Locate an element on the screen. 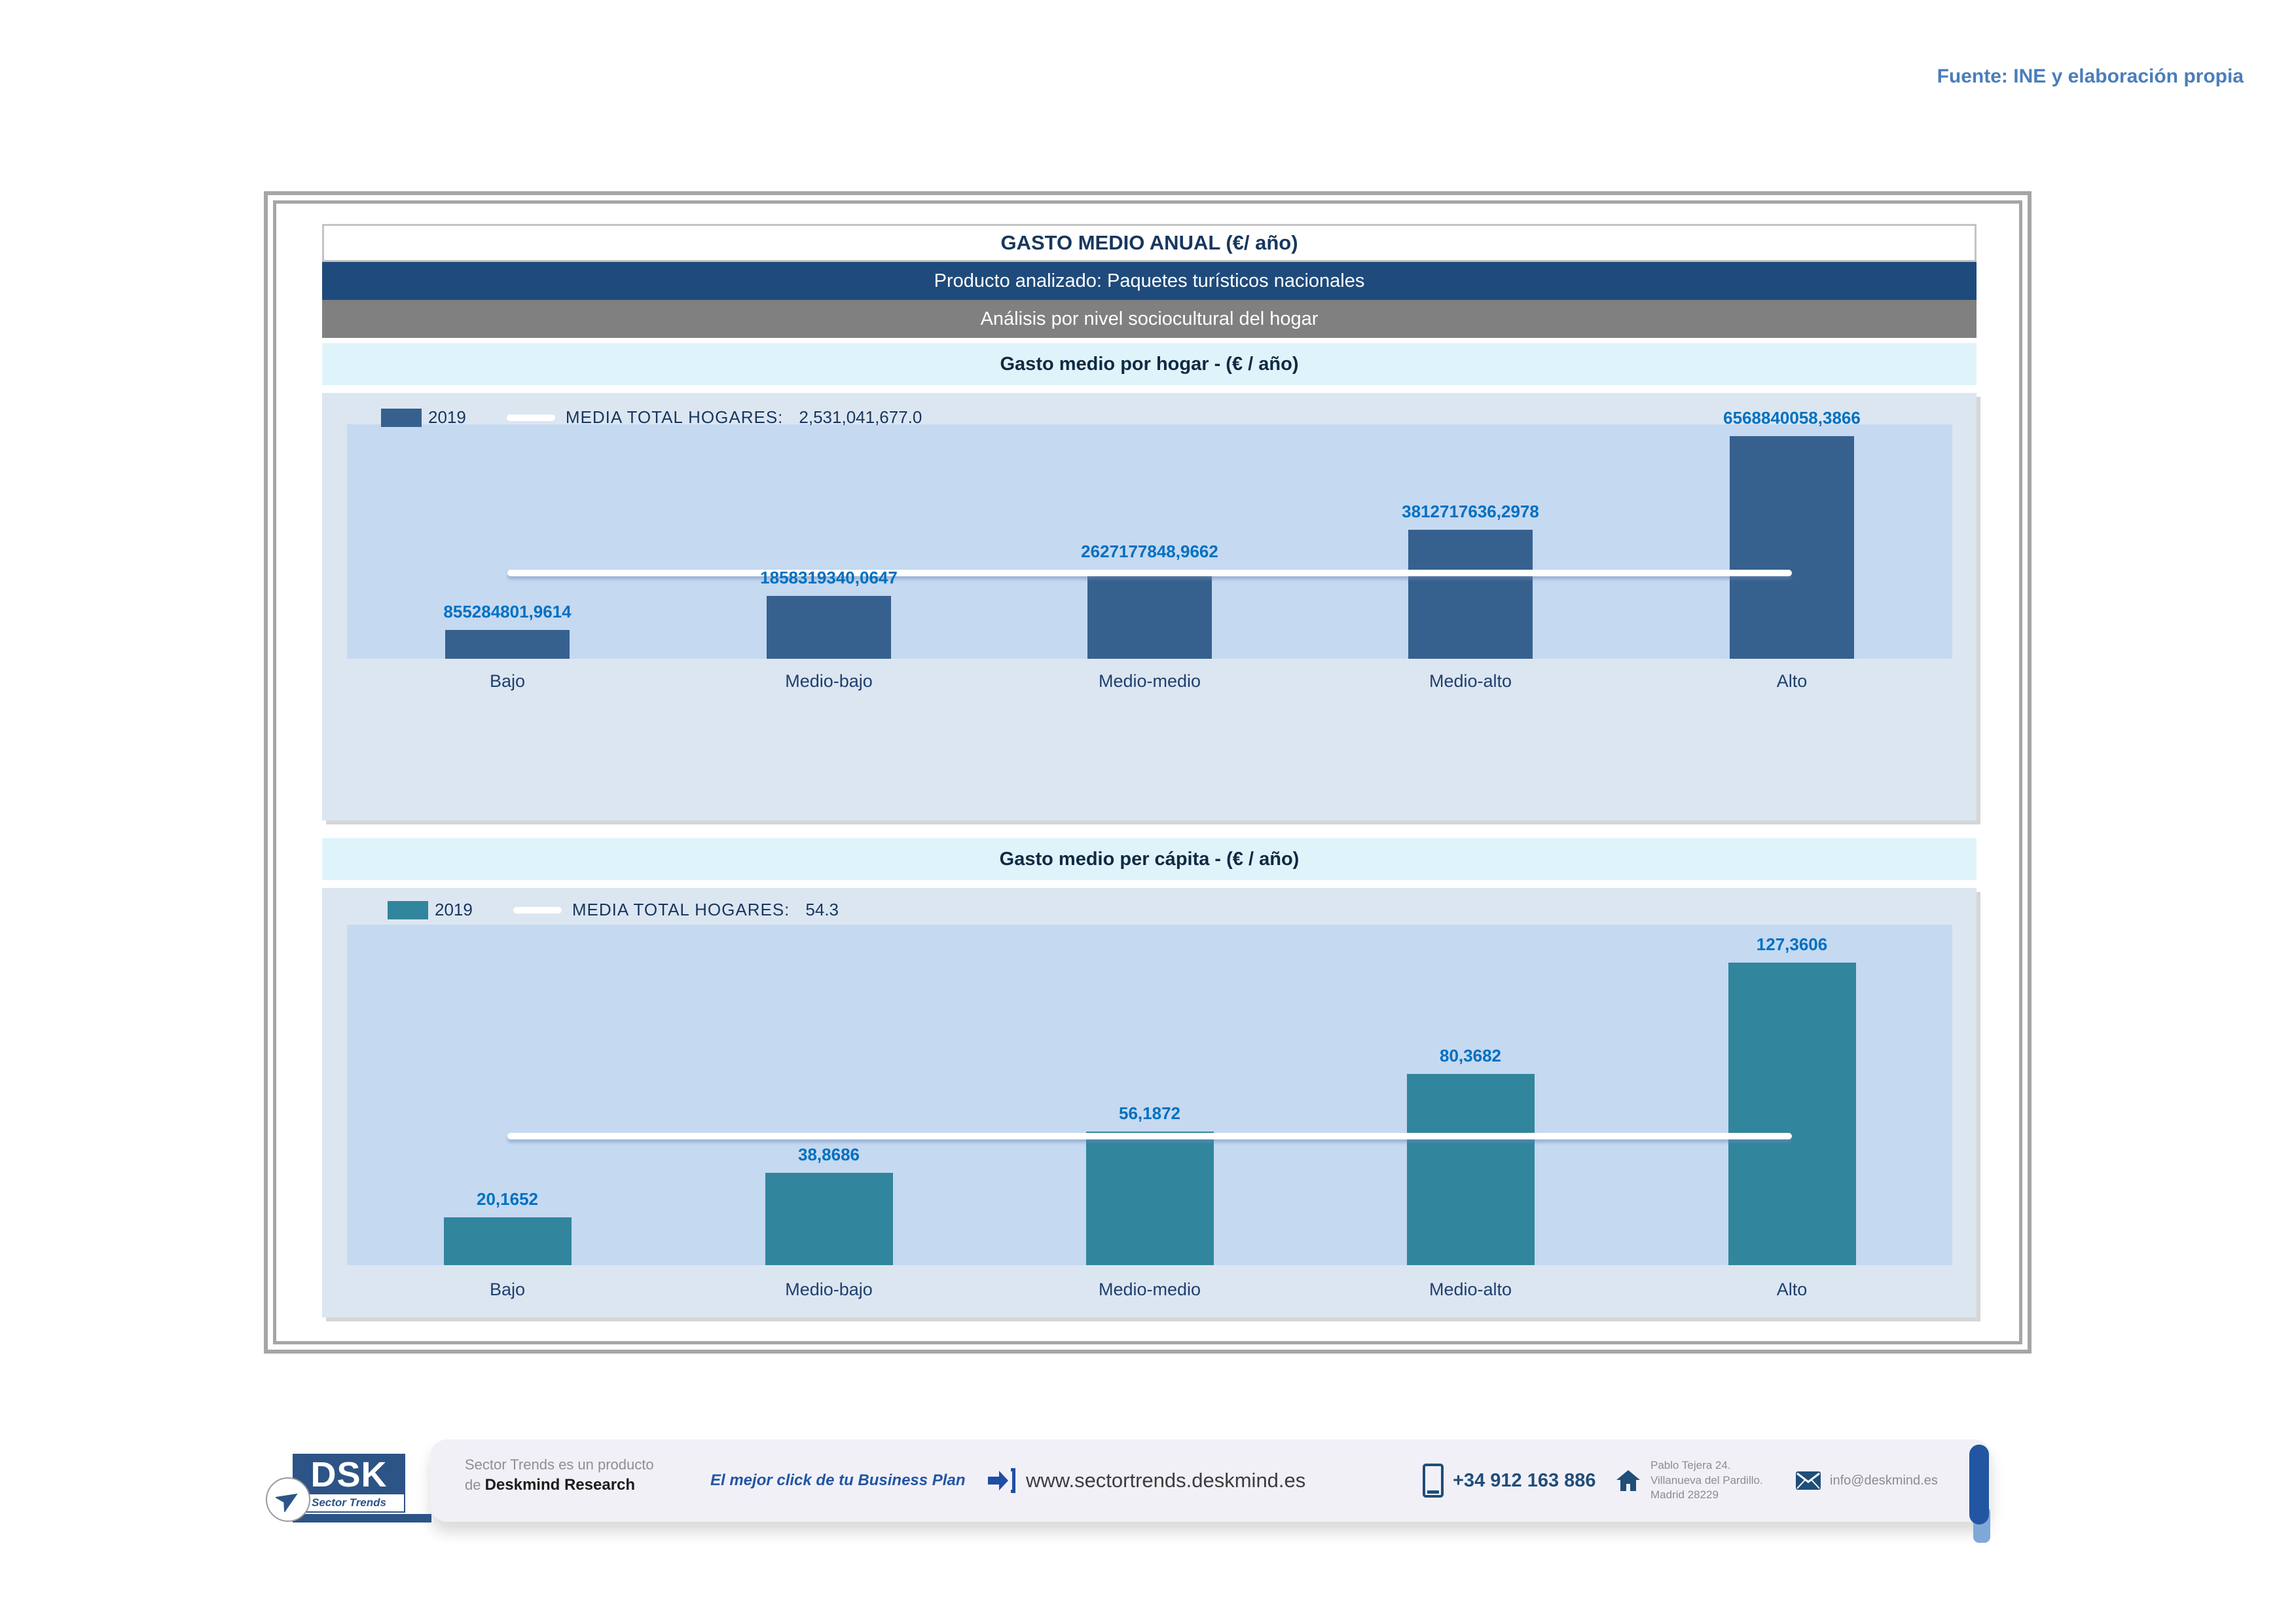 The height and width of the screenshot is (1624, 2296). paper-plane-icon is located at coordinates (288, 1499).